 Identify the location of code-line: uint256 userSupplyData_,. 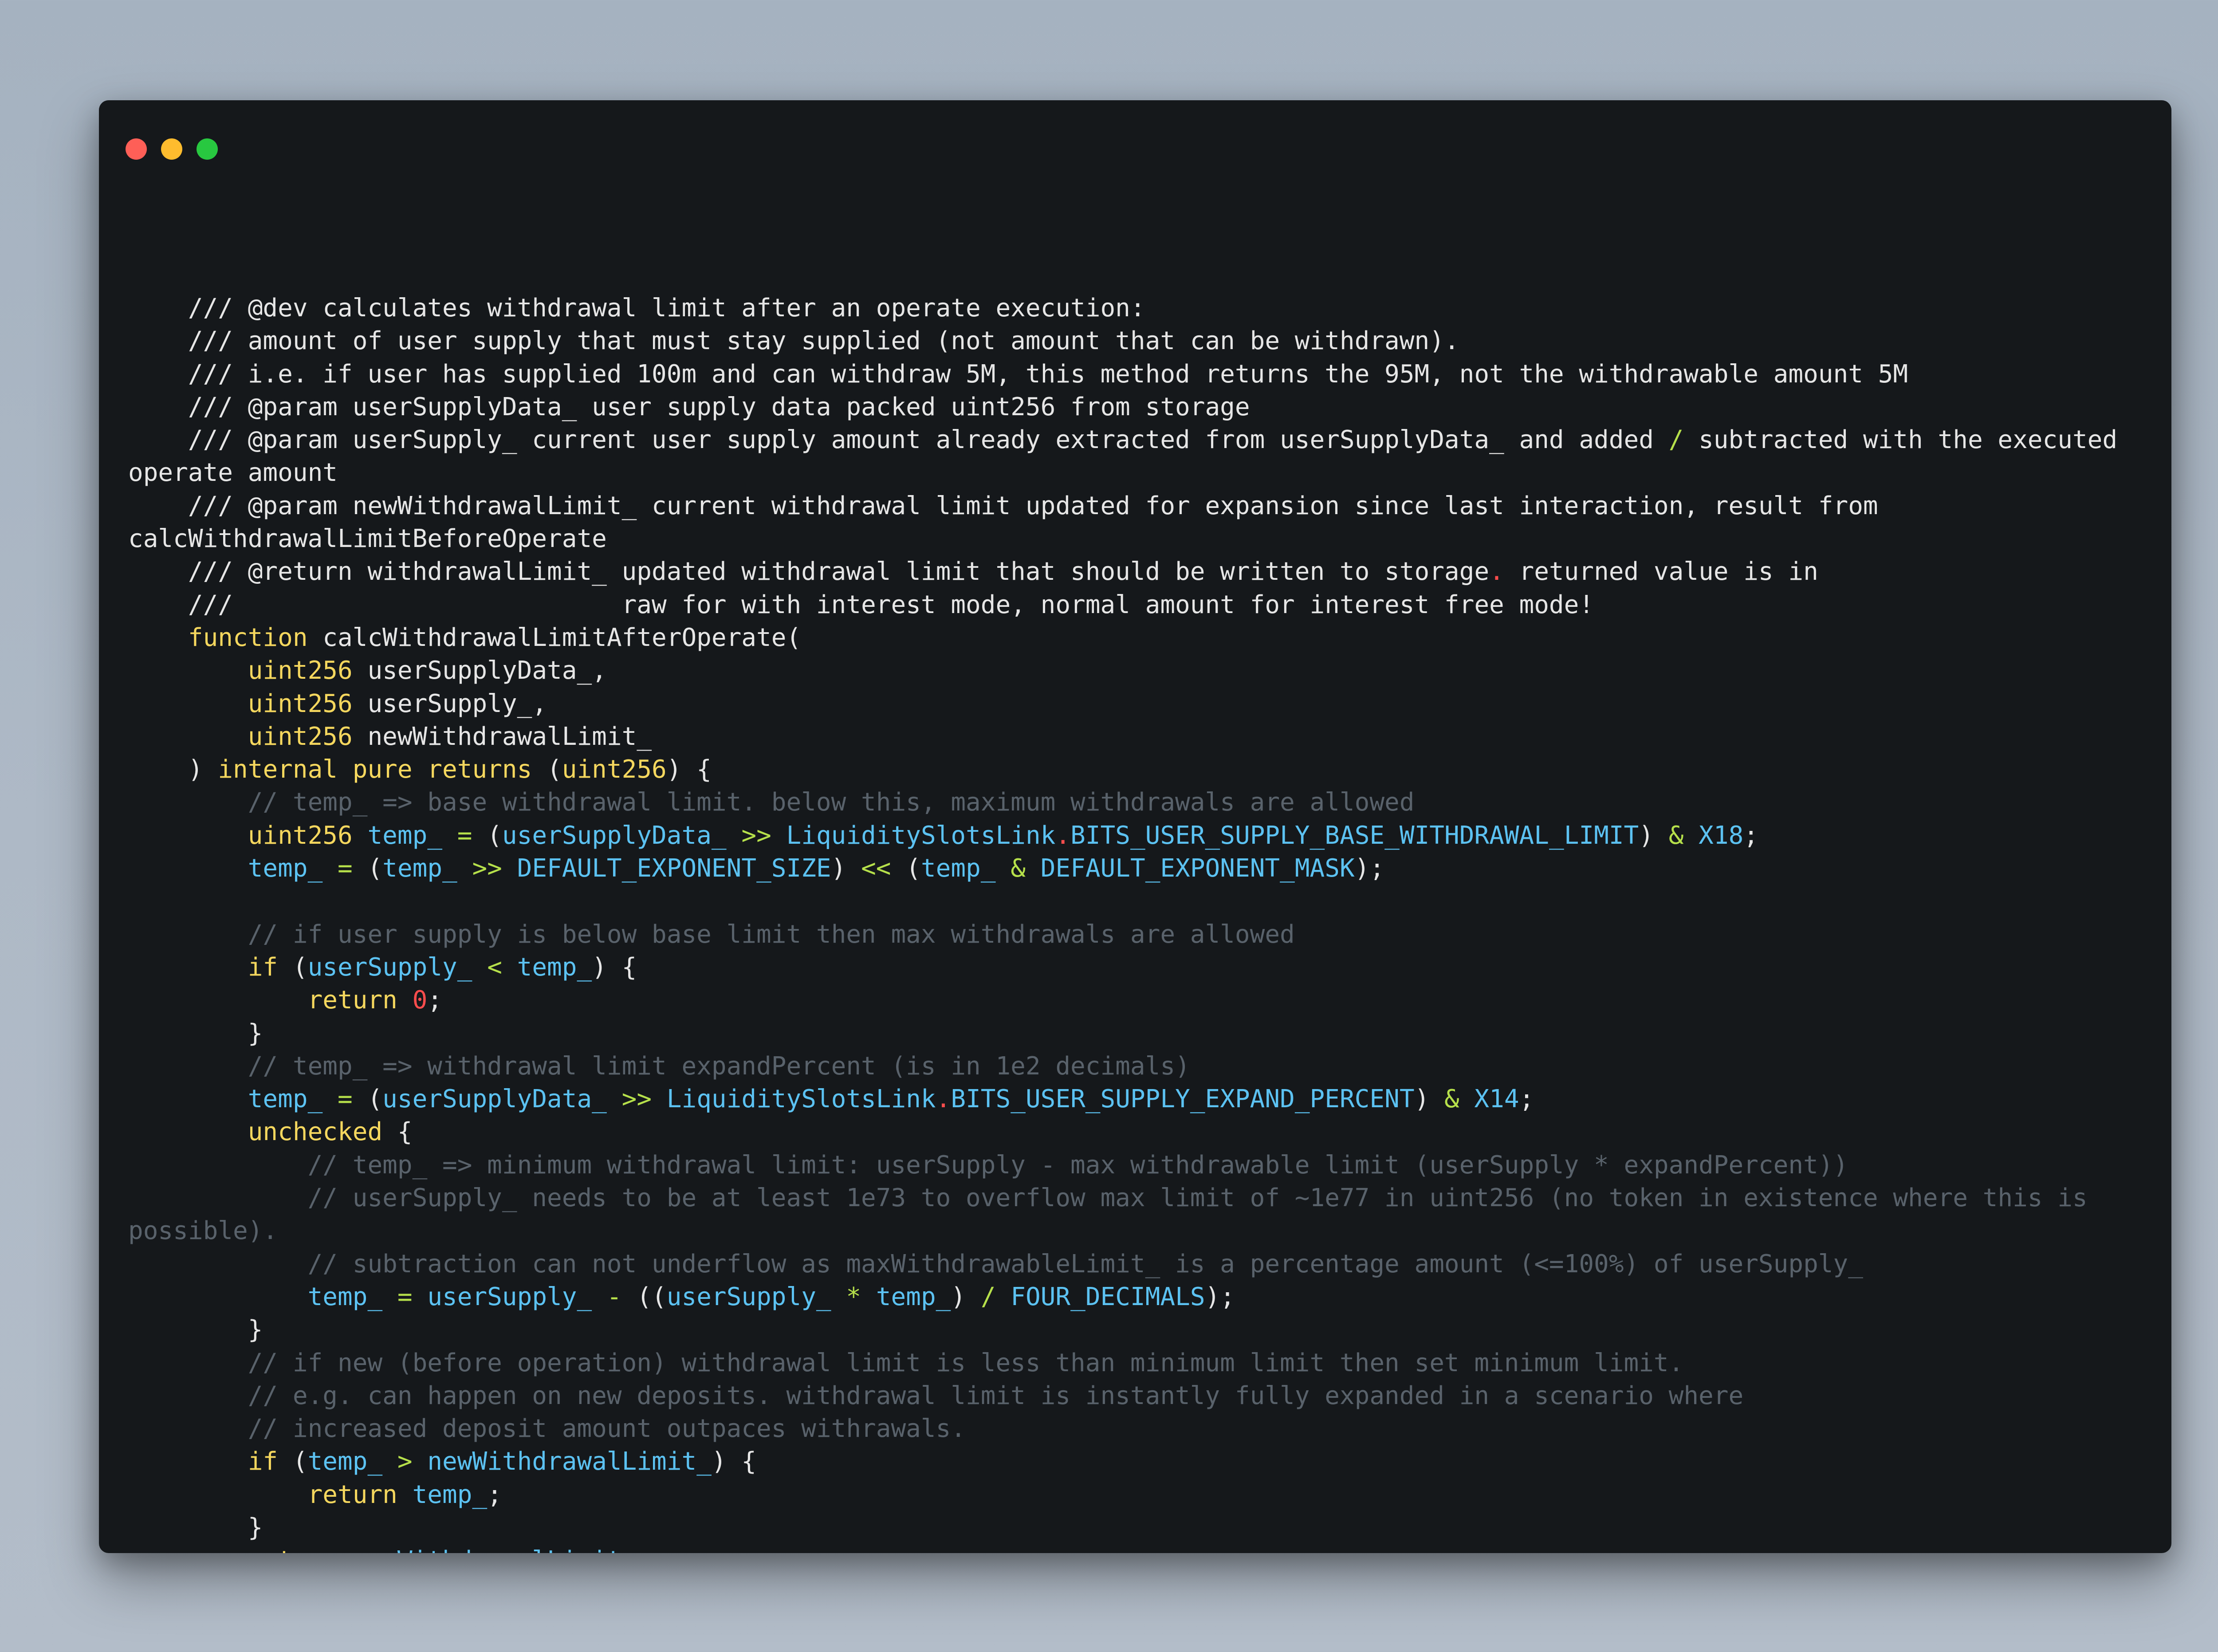
(1139, 670).